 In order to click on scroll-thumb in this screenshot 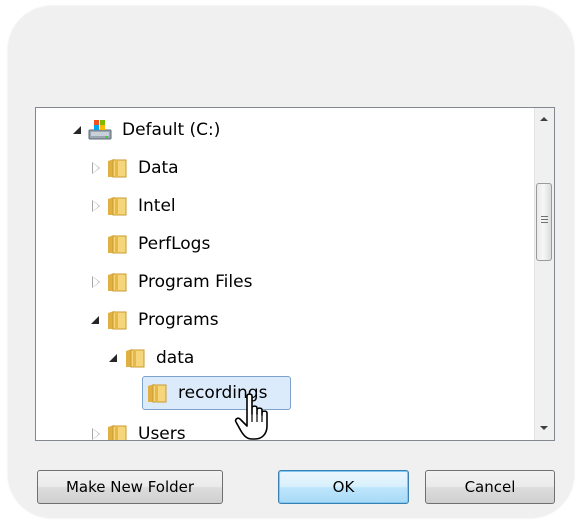, I will do `click(544, 222)`.